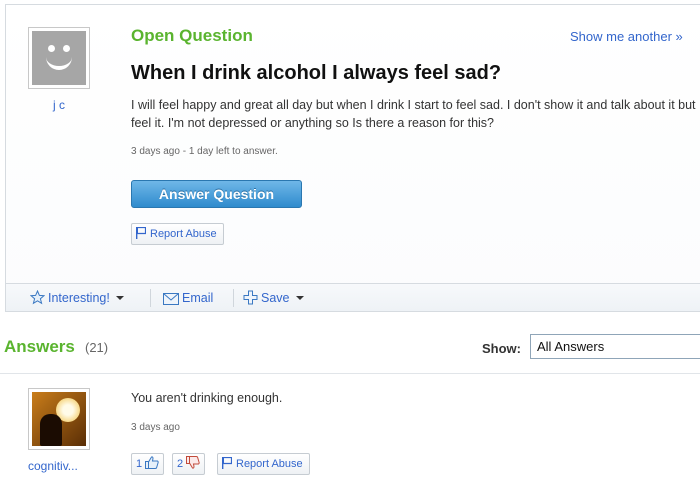  What do you see at coordinates (139, 464) in the screenshot?
I see `thumbs-up-count: 1` at bounding box center [139, 464].